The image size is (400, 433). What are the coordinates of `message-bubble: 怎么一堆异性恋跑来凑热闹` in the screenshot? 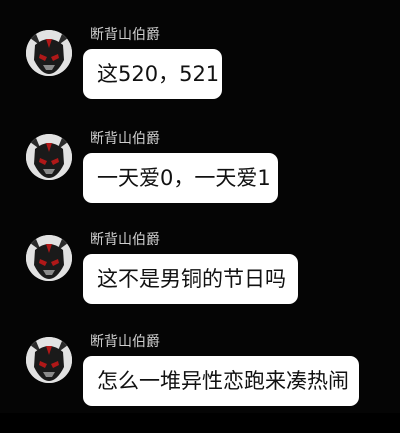 It's located at (221, 381).